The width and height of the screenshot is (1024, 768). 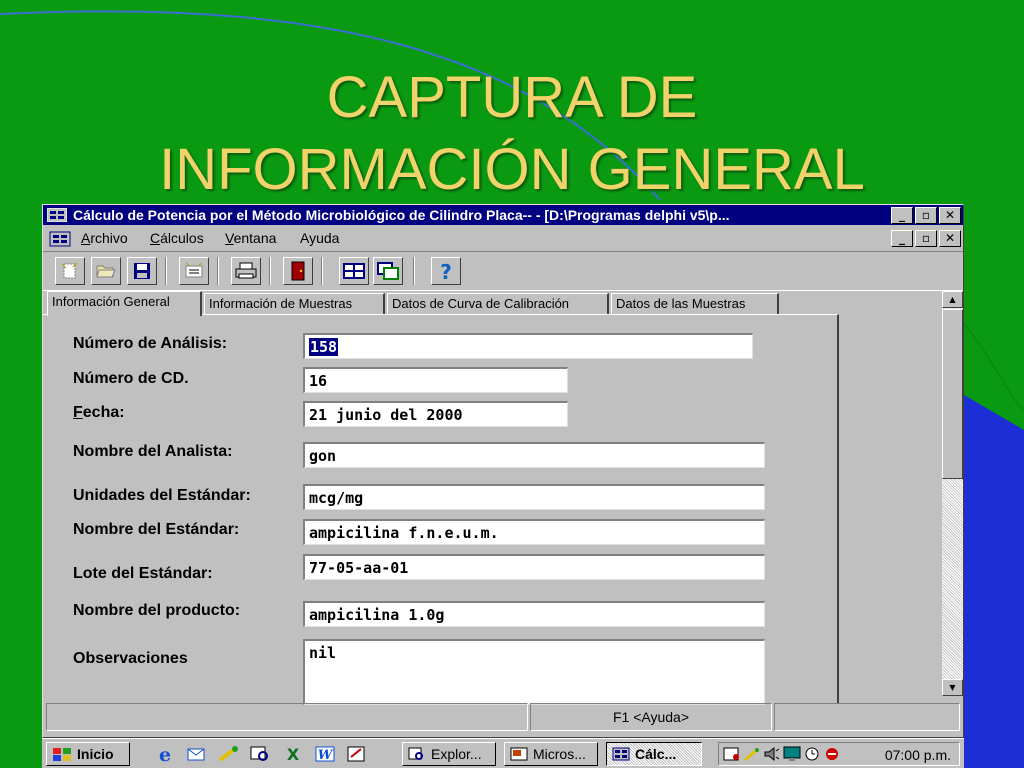 What do you see at coordinates (197, 754) in the screenshot?
I see `outlook-express-icon` at bounding box center [197, 754].